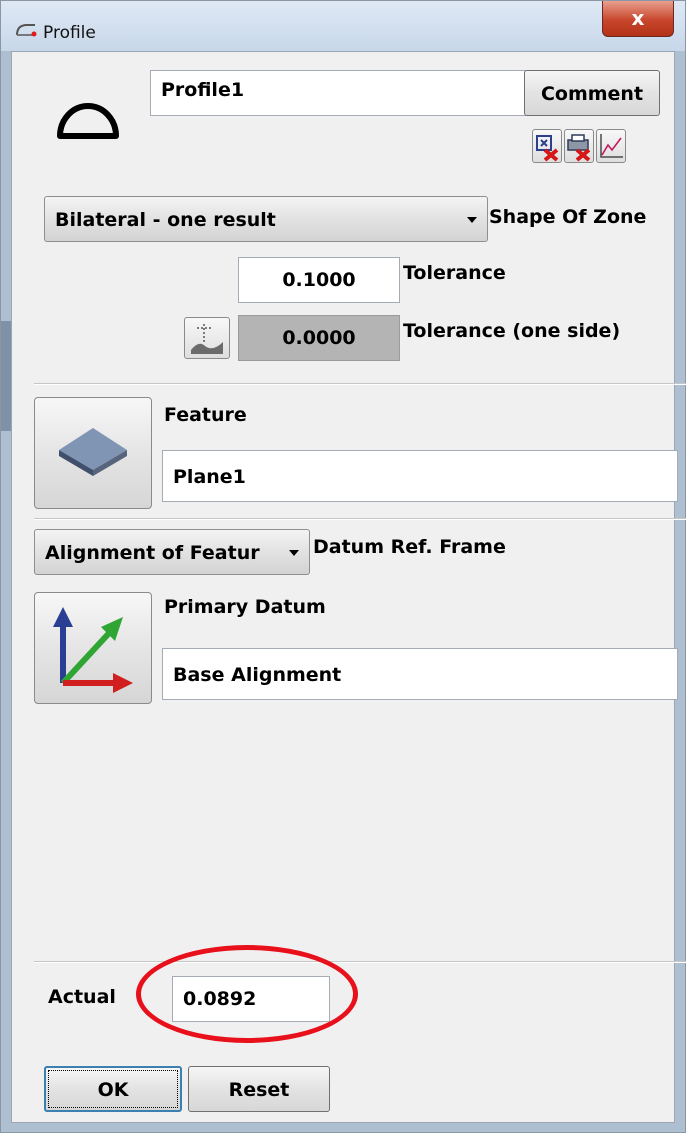  Describe the element at coordinates (343, 26) in the screenshot. I see `title-bar: Profile x` at that location.